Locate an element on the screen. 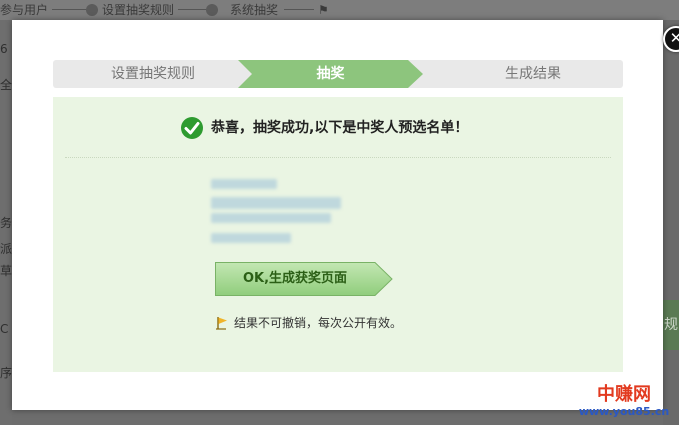 Image resolution: width=679 pixels, height=425 pixels. warning-flag-icon is located at coordinates (221, 323).